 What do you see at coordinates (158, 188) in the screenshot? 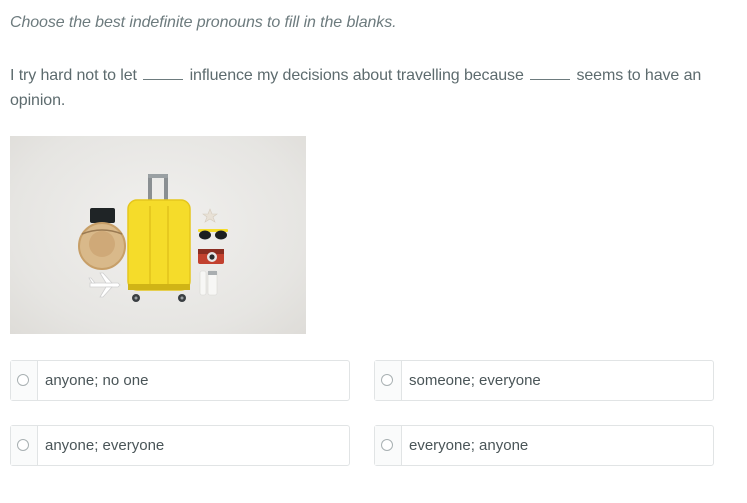
I see `suitcase-handle-icon` at bounding box center [158, 188].